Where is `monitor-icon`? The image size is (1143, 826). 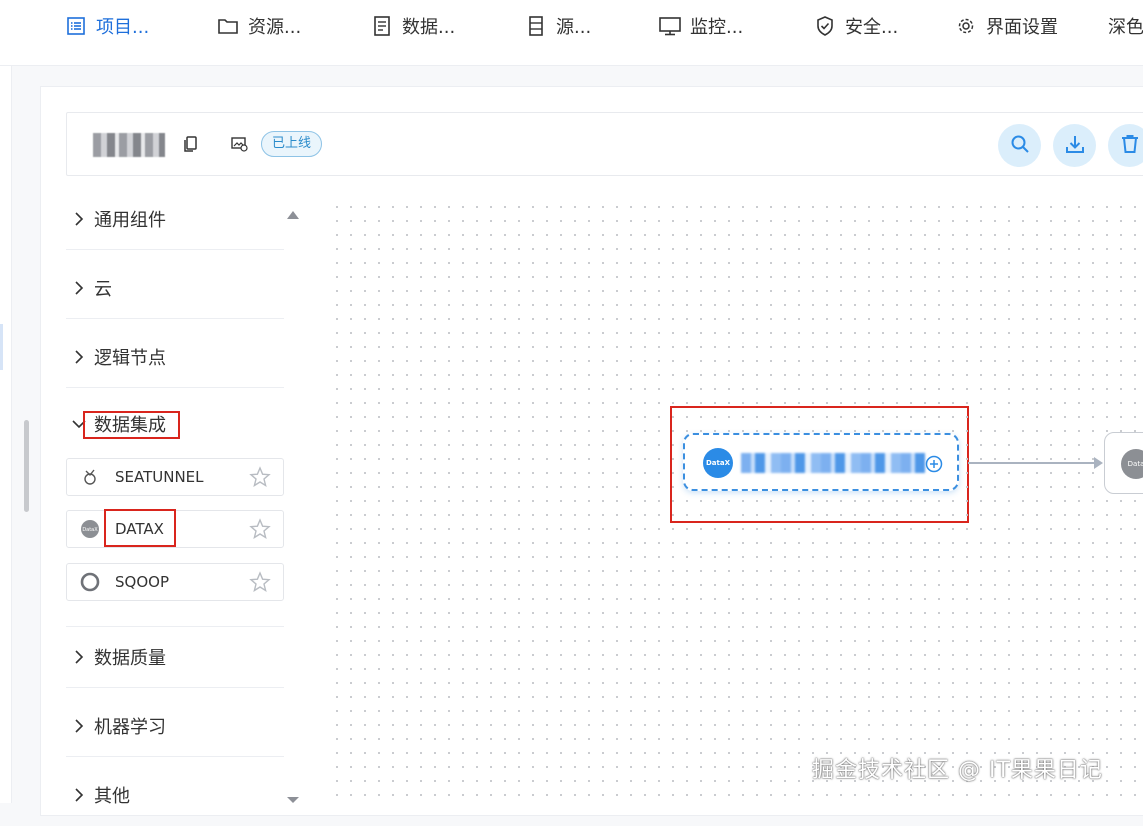
monitor-icon is located at coordinates (670, 26).